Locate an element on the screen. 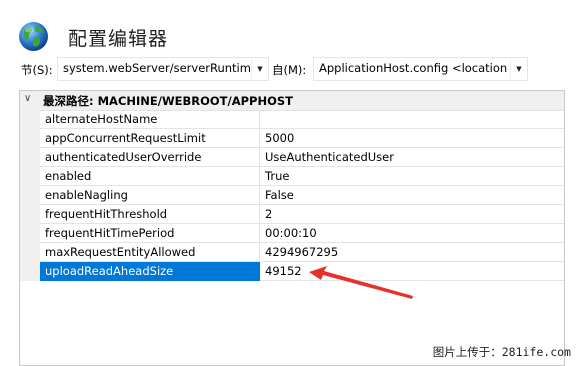  property-value: UseAuthenticatedUser is located at coordinates (412, 157).